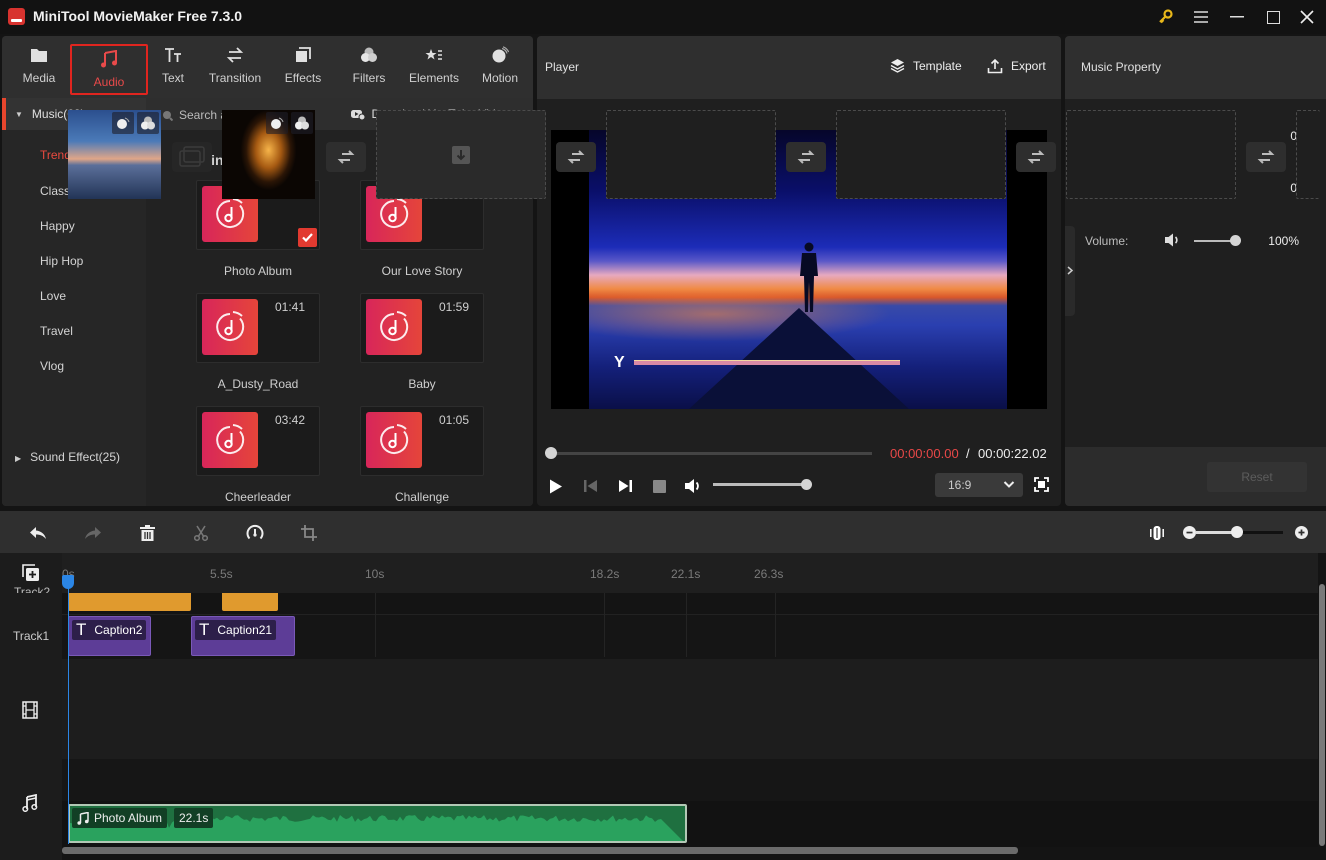  I want to click on playhead-handle, so click(68, 582).